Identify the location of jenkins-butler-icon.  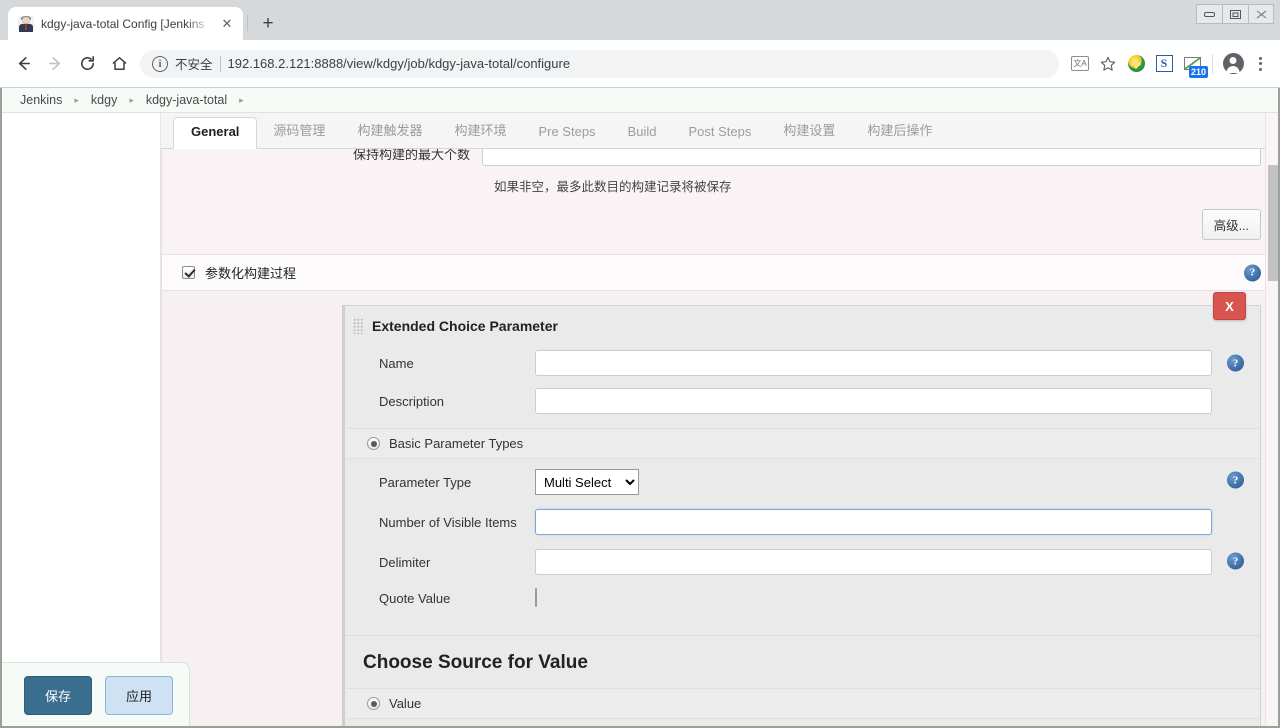
(26, 23).